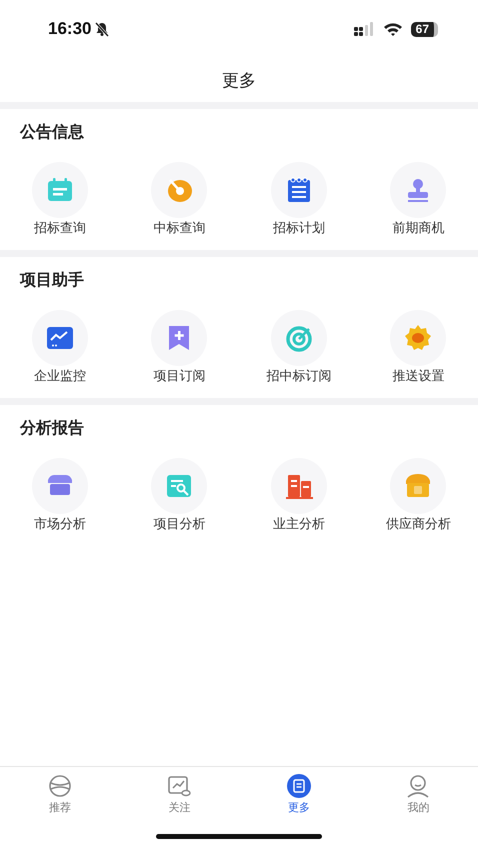  Describe the element at coordinates (418, 803) in the screenshot. I see `tab: 我的` at that location.